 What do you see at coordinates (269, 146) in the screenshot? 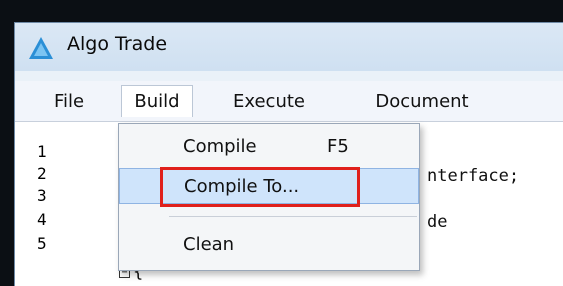
I see `menu-item-compile: Compile F5` at bounding box center [269, 146].